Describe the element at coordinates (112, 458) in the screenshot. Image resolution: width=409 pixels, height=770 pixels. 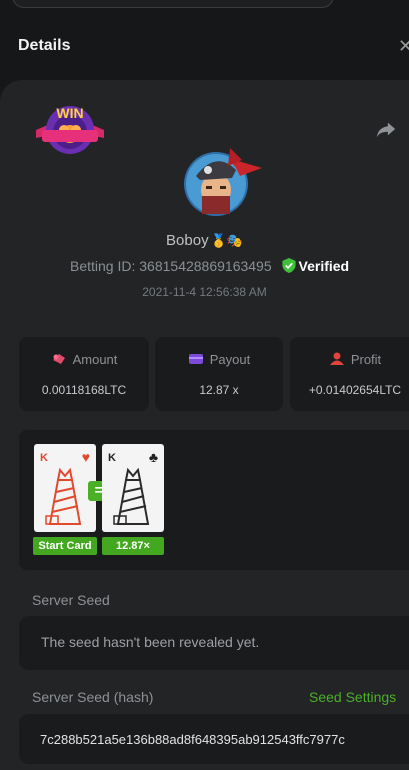
I see `result-card-rank: K` at that location.